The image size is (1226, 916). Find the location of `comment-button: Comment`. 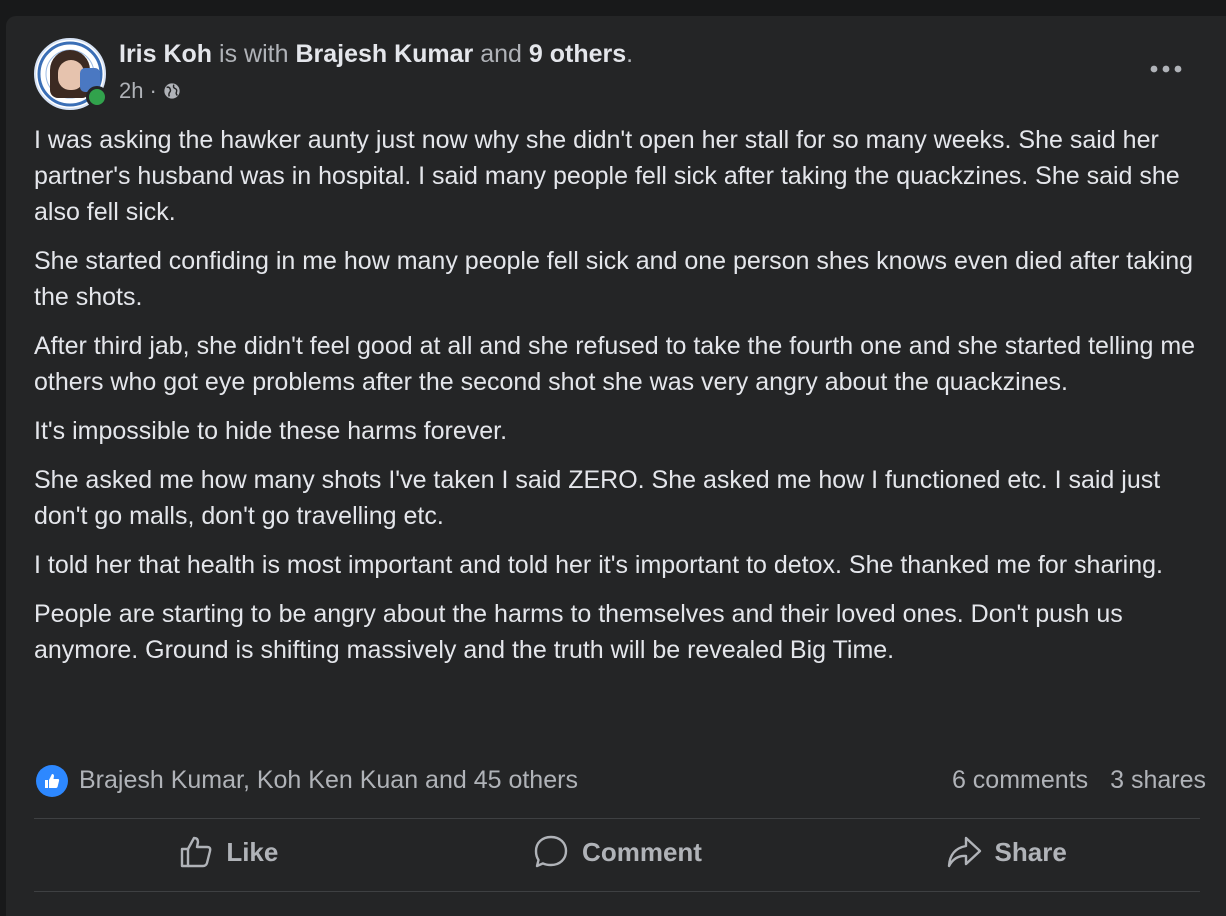

comment-button: Comment is located at coordinates (617, 852).